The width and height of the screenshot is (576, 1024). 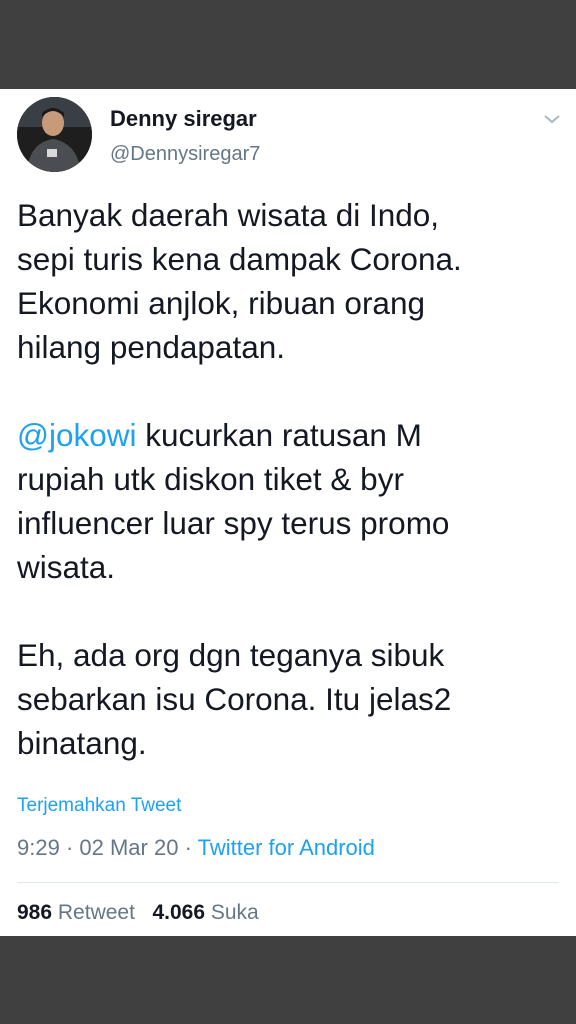 I want to click on chevron-down-icon, so click(x=552, y=119).